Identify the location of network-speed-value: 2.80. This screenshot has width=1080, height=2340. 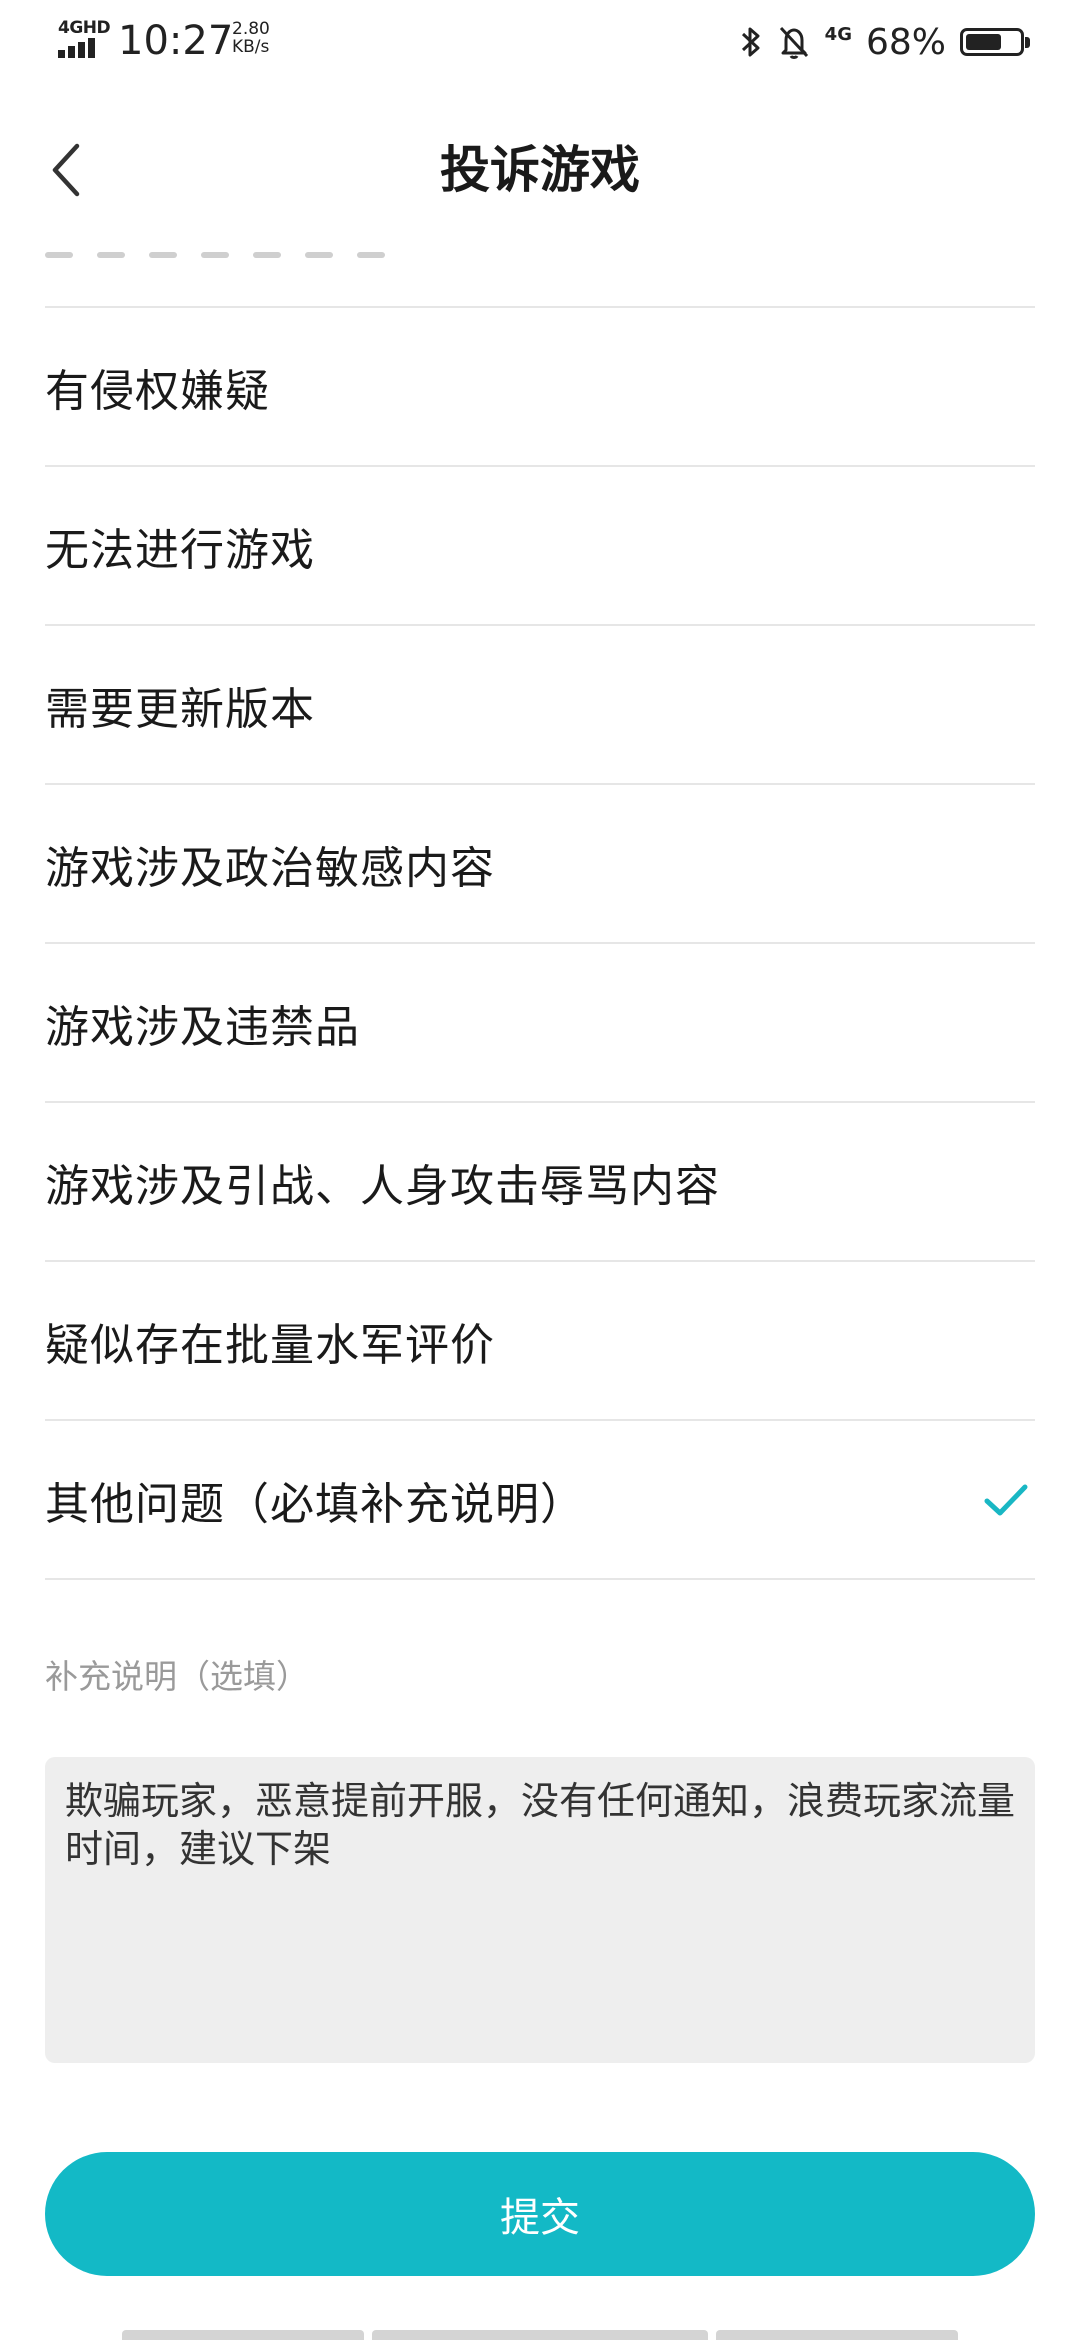
(251, 29).